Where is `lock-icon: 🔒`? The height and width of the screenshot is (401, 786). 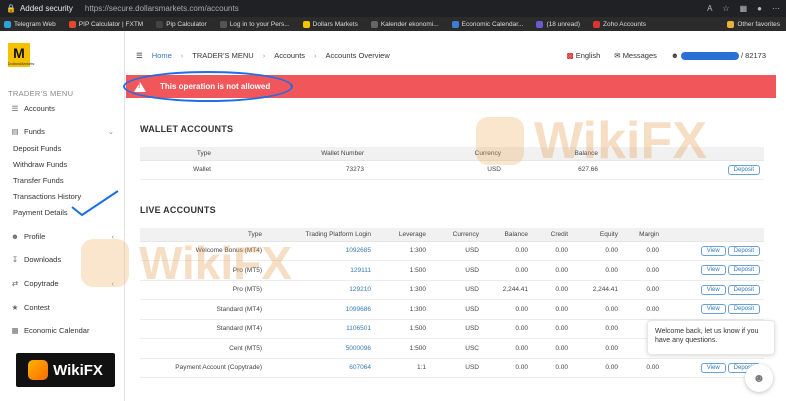
lock-icon: 🔒 is located at coordinates (11, 8).